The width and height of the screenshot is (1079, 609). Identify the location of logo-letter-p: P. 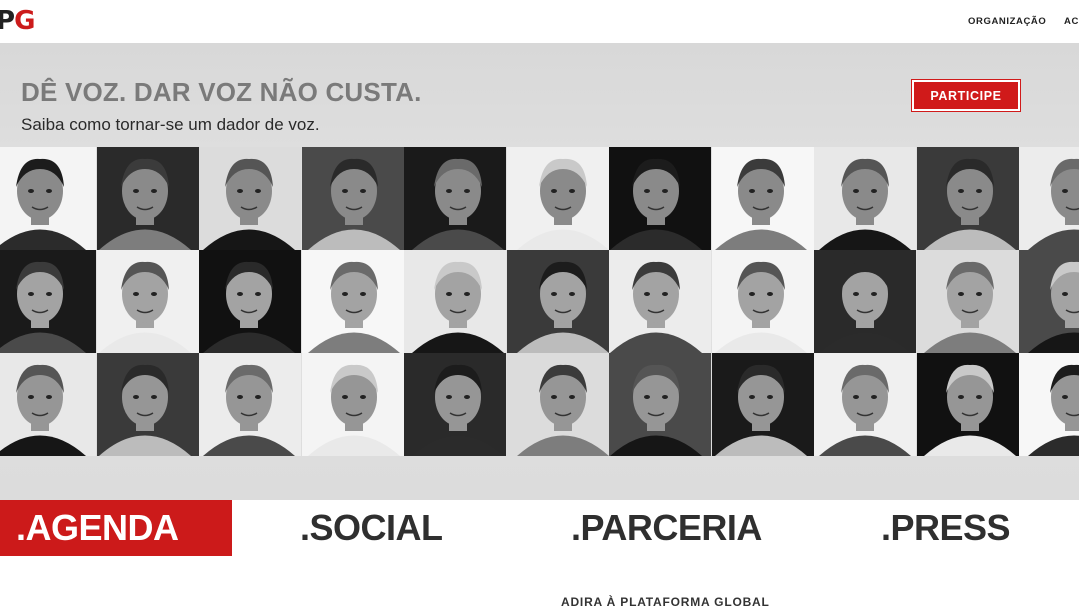
(7, 21).